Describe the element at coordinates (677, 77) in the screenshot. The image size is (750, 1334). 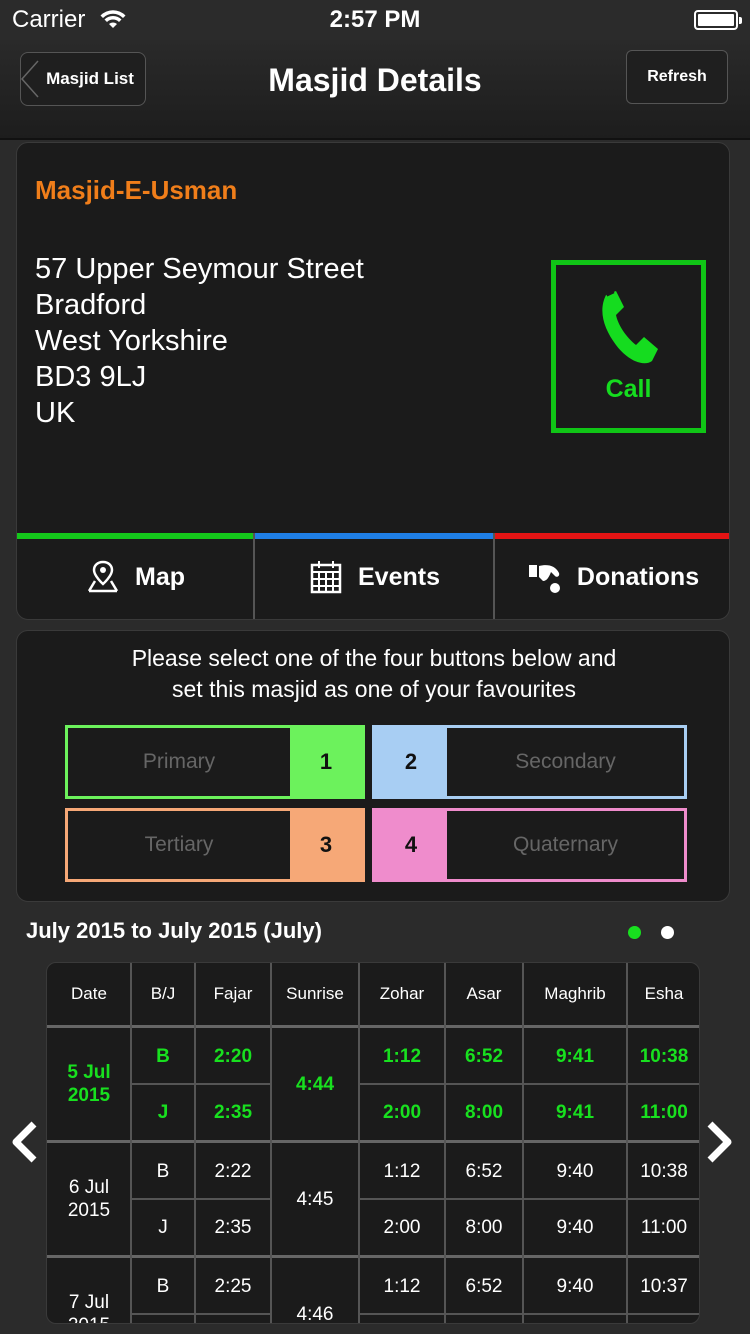
I see `refresh-button: Refresh` at that location.